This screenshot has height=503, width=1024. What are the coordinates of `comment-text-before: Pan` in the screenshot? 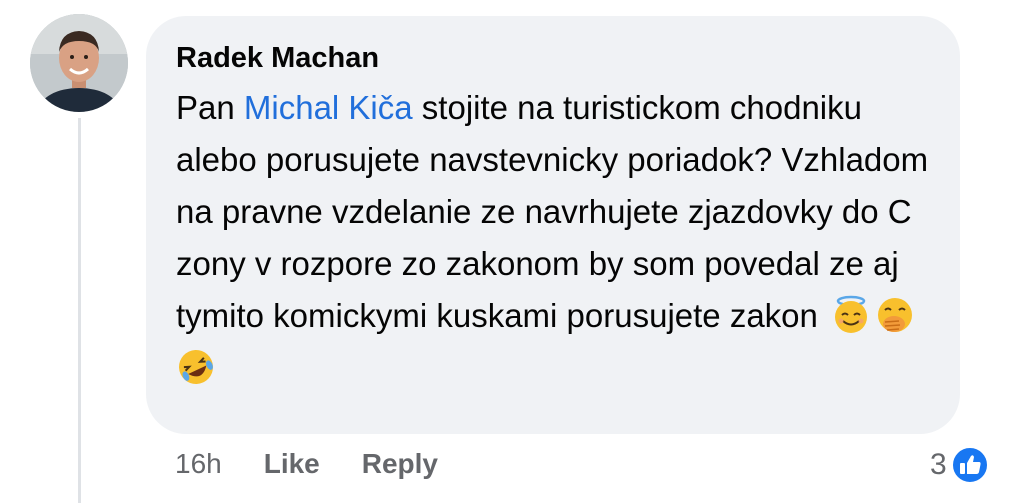 It's located at (210, 107).